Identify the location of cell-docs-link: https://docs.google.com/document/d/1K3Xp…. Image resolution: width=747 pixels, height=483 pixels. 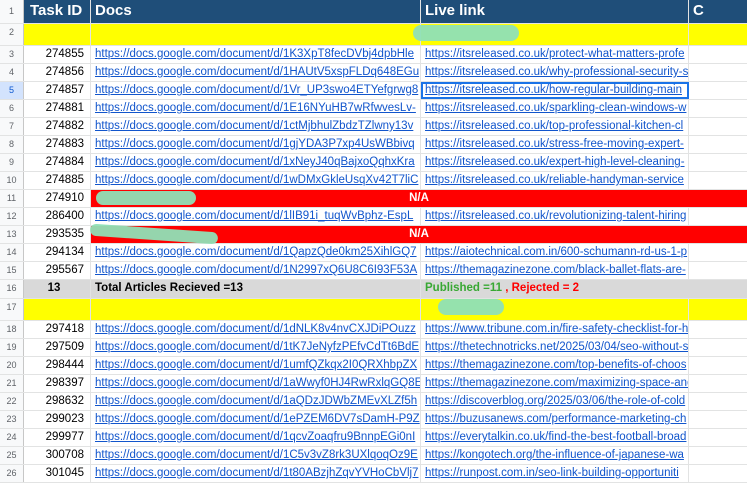
(254, 54).